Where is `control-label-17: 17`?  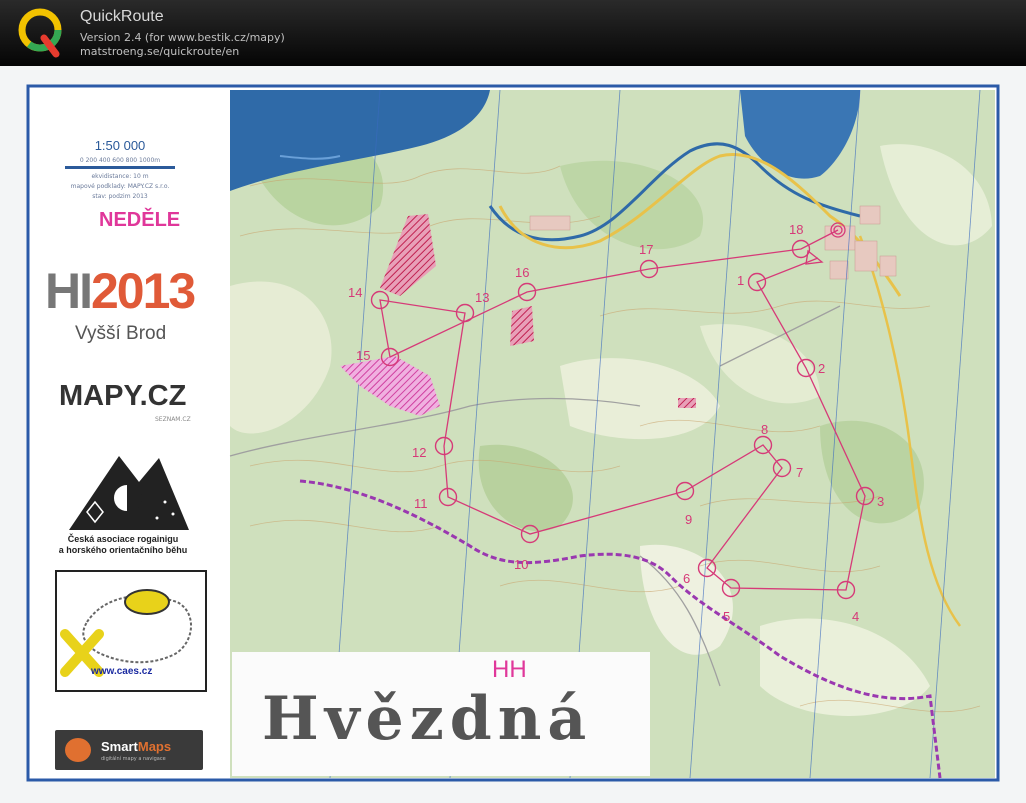 control-label-17: 17 is located at coordinates (646, 249).